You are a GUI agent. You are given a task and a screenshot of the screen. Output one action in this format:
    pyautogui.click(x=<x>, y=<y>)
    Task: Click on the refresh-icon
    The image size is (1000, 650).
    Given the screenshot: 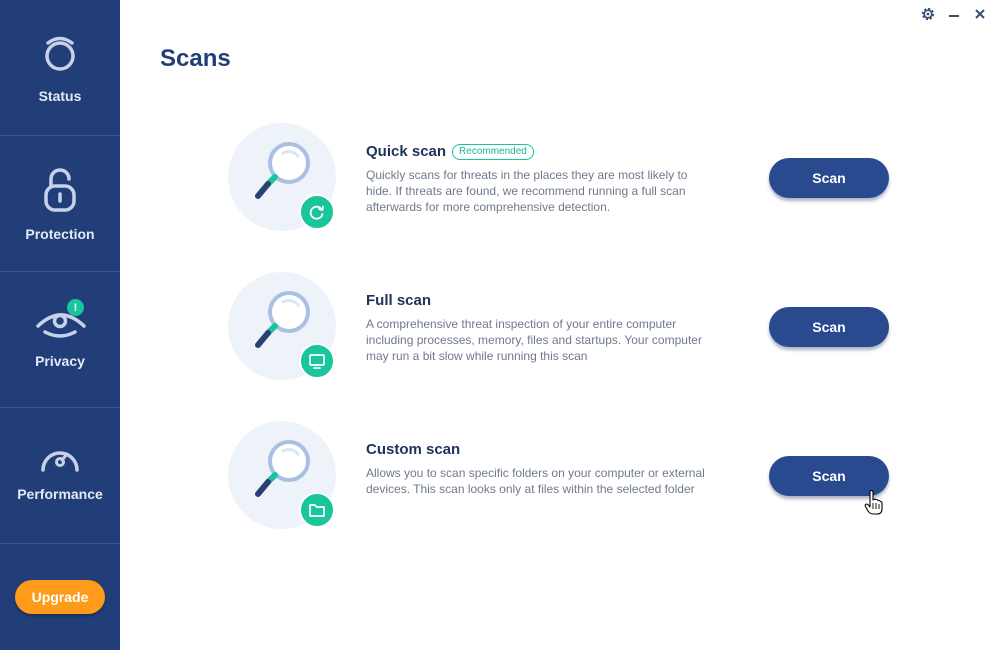 What is the action you would take?
    pyautogui.click(x=317, y=212)
    